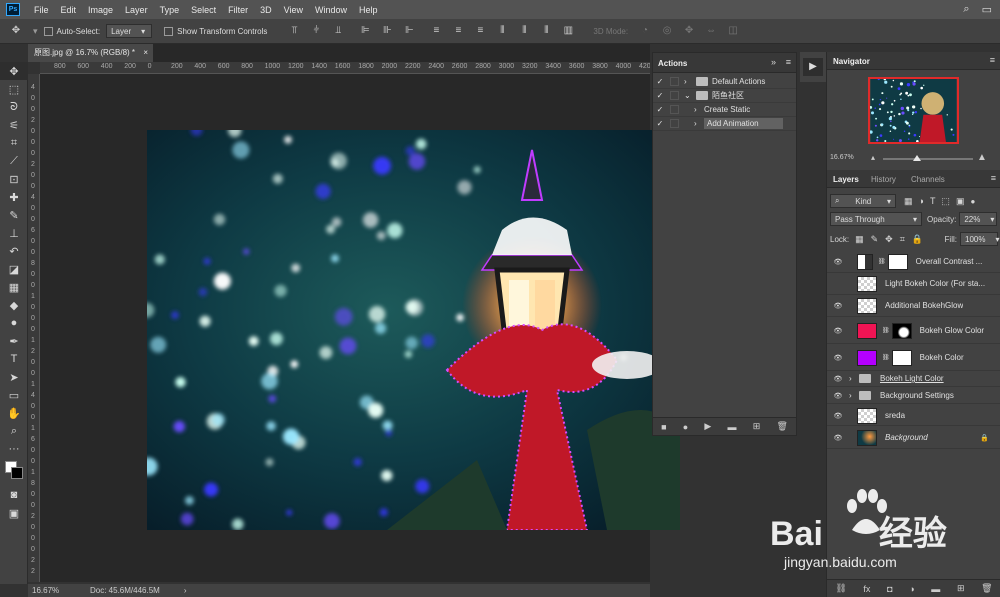 The image size is (1000, 597). I want to click on adjustment-layer-icon: ◑, so click(911, 589).